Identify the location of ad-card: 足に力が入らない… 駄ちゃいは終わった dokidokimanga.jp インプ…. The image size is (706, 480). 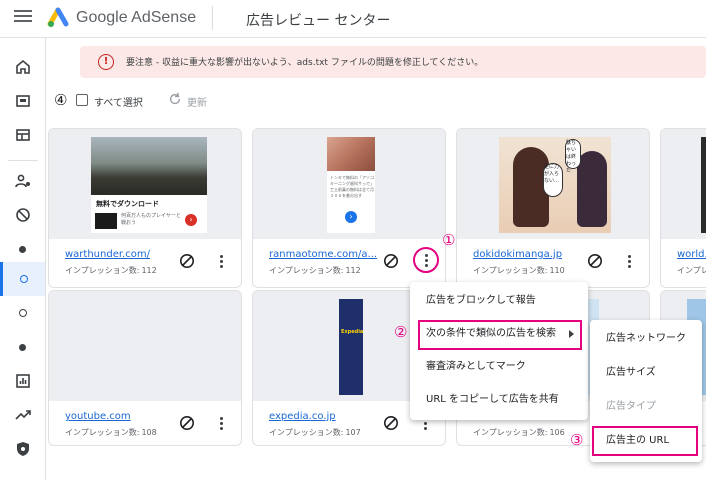
(553, 208).